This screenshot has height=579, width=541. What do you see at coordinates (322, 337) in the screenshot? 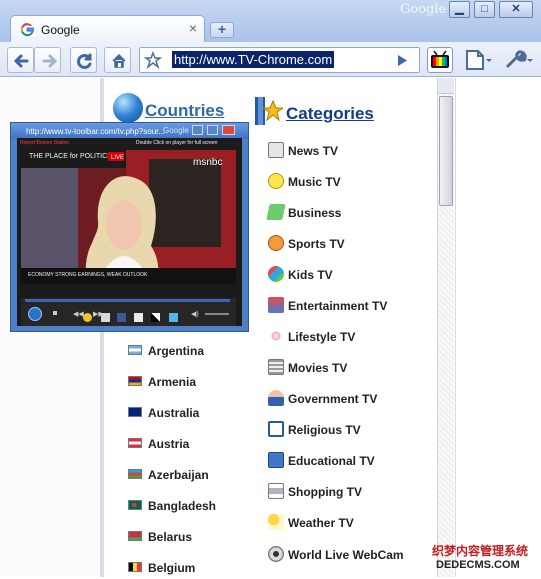
I see `category-label: Lifestyle TV` at bounding box center [322, 337].